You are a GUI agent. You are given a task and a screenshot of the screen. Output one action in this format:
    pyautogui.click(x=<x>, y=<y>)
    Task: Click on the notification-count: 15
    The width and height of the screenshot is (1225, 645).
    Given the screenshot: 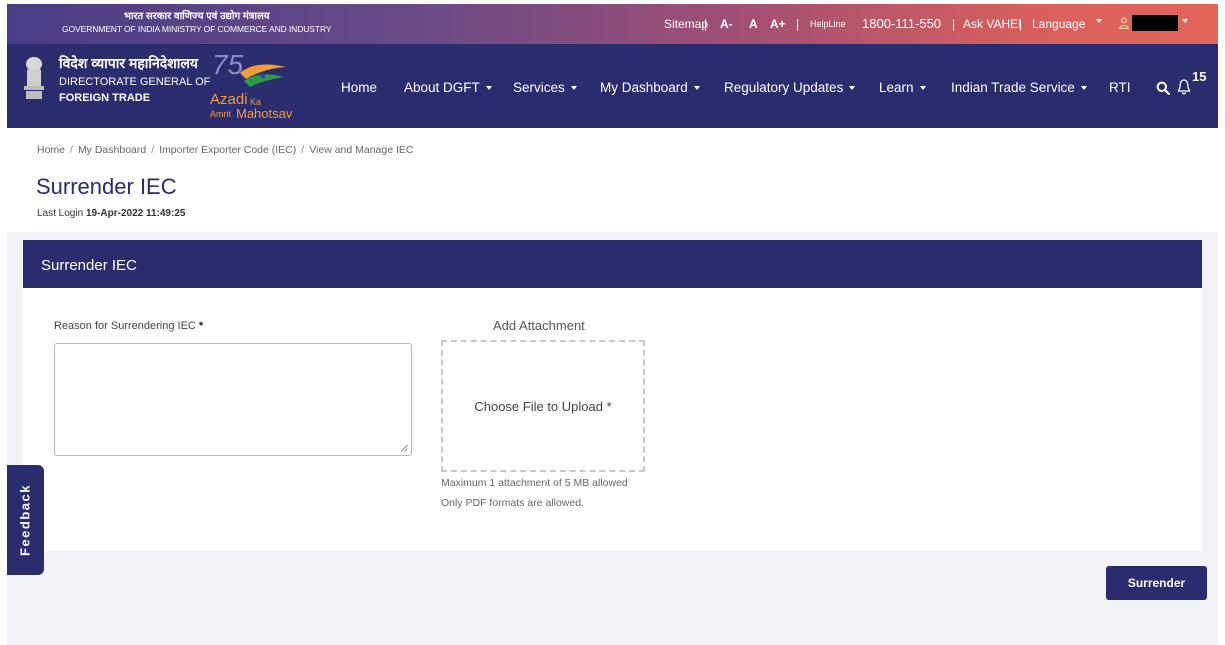 What is the action you would take?
    pyautogui.click(x=1199, y=76)
    